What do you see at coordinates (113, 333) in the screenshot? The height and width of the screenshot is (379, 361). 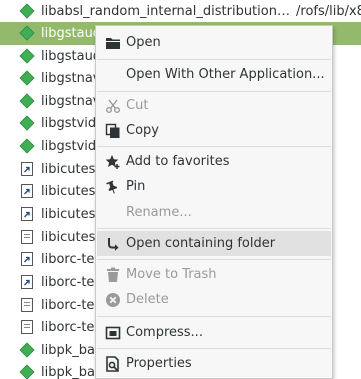 I see `archive-icon` at bounding box center [113, 333].